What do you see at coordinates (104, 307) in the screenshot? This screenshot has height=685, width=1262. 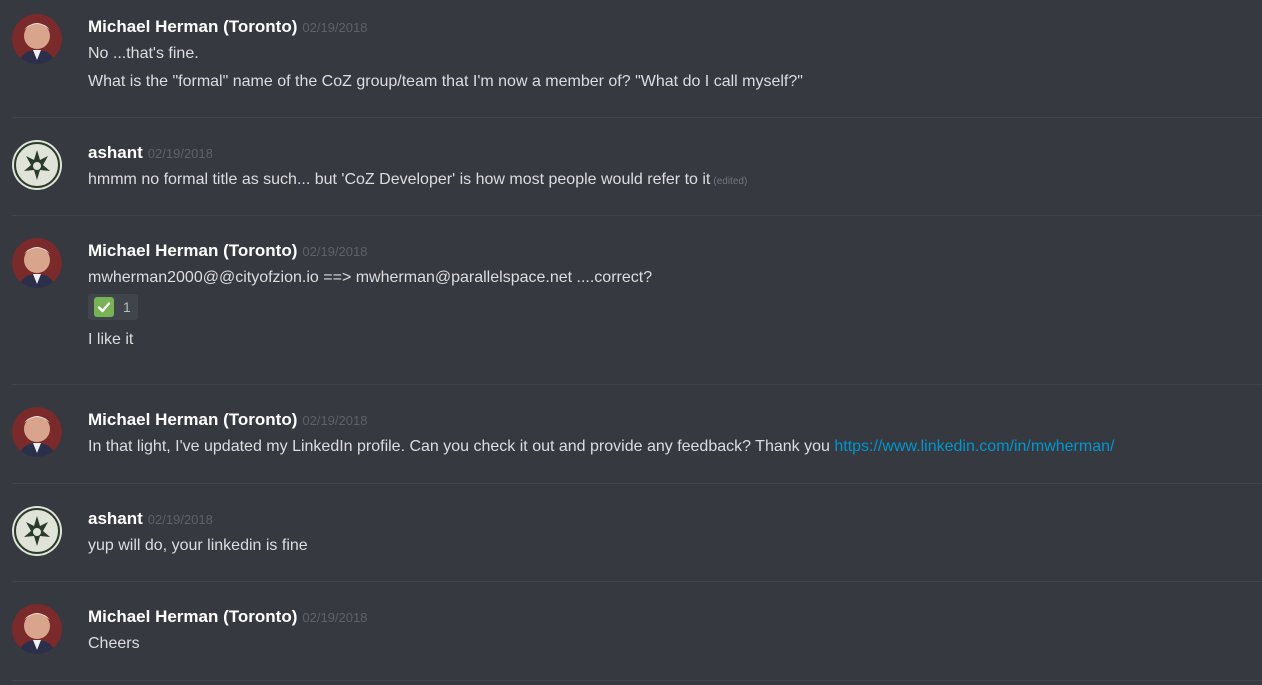 I see `white-check-mark-icon` at bounding box center [104, 307].